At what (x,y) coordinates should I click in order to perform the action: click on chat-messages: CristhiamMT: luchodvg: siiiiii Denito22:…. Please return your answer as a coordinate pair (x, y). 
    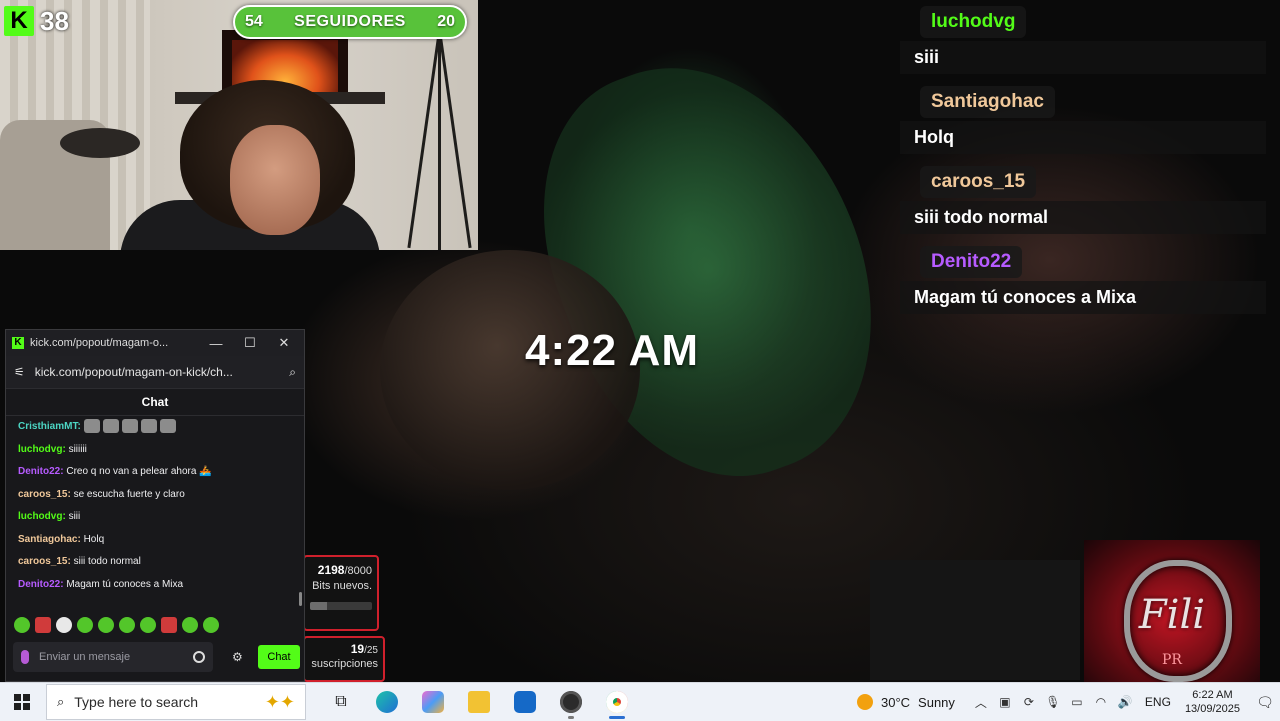
    Looking at the image, I should click on (155, 511).